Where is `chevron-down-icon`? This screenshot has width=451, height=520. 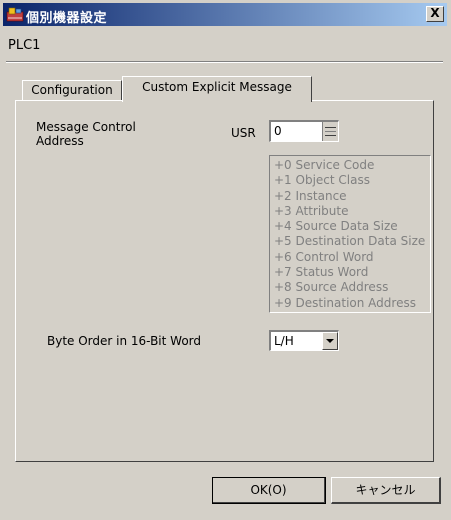
chevron-down-icon is located at coordinates (330, 341).